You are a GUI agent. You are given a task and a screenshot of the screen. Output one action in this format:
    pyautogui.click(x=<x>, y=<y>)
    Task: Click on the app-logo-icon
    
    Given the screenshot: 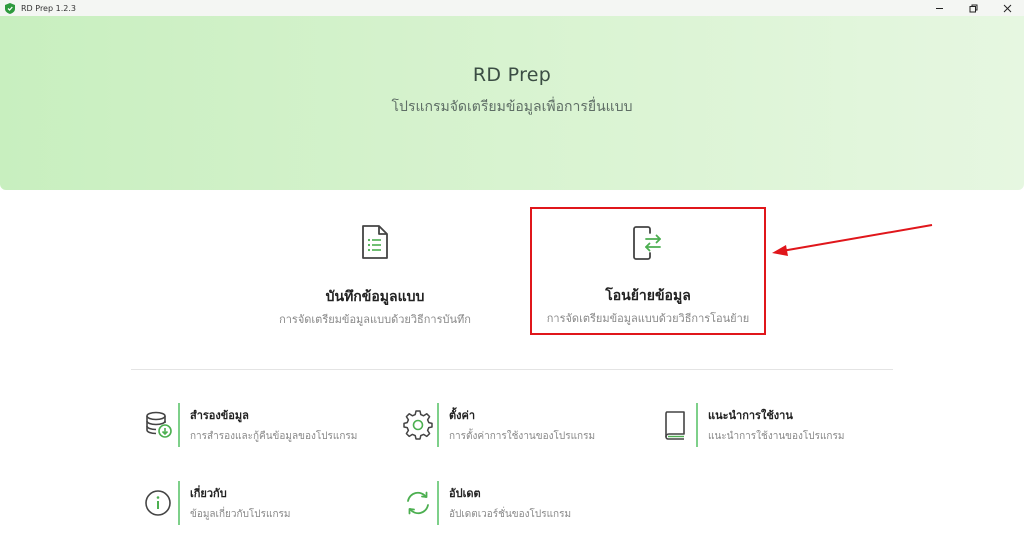 What is the action you would take?
    pyautogui.click(x=10, y=8)
    